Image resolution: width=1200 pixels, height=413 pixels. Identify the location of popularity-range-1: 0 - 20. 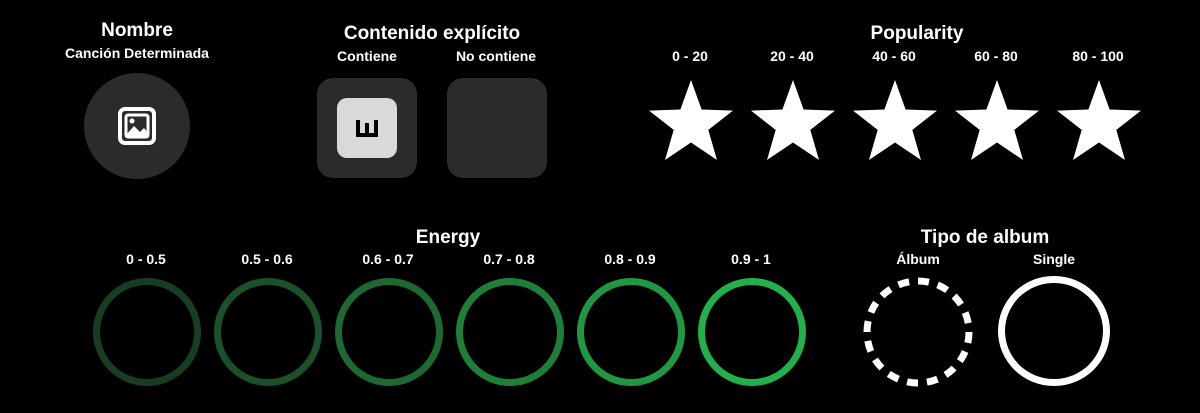
(690, 56).